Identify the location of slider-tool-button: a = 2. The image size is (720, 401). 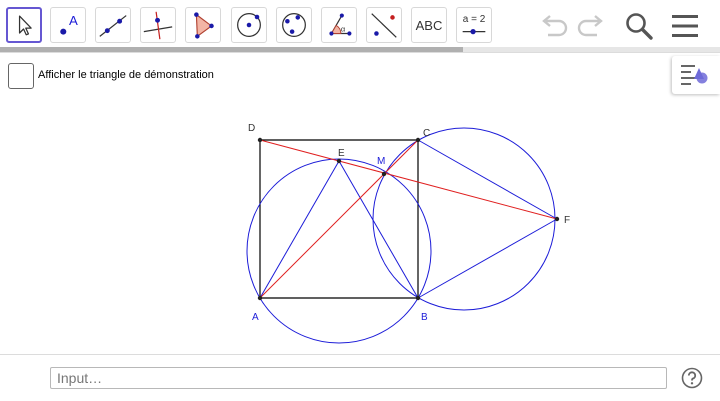
(474, 25).